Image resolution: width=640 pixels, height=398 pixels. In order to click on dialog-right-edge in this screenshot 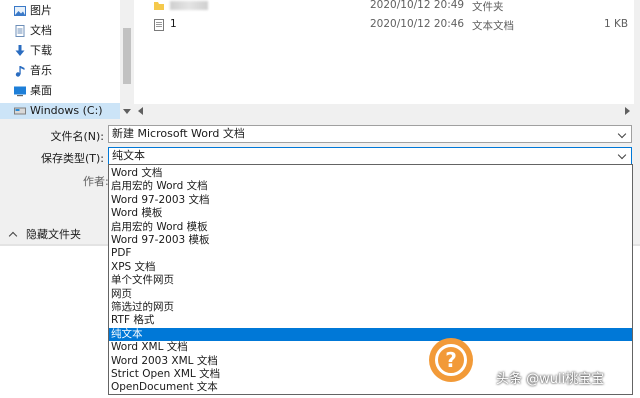, I will do `click(637, 122)`.